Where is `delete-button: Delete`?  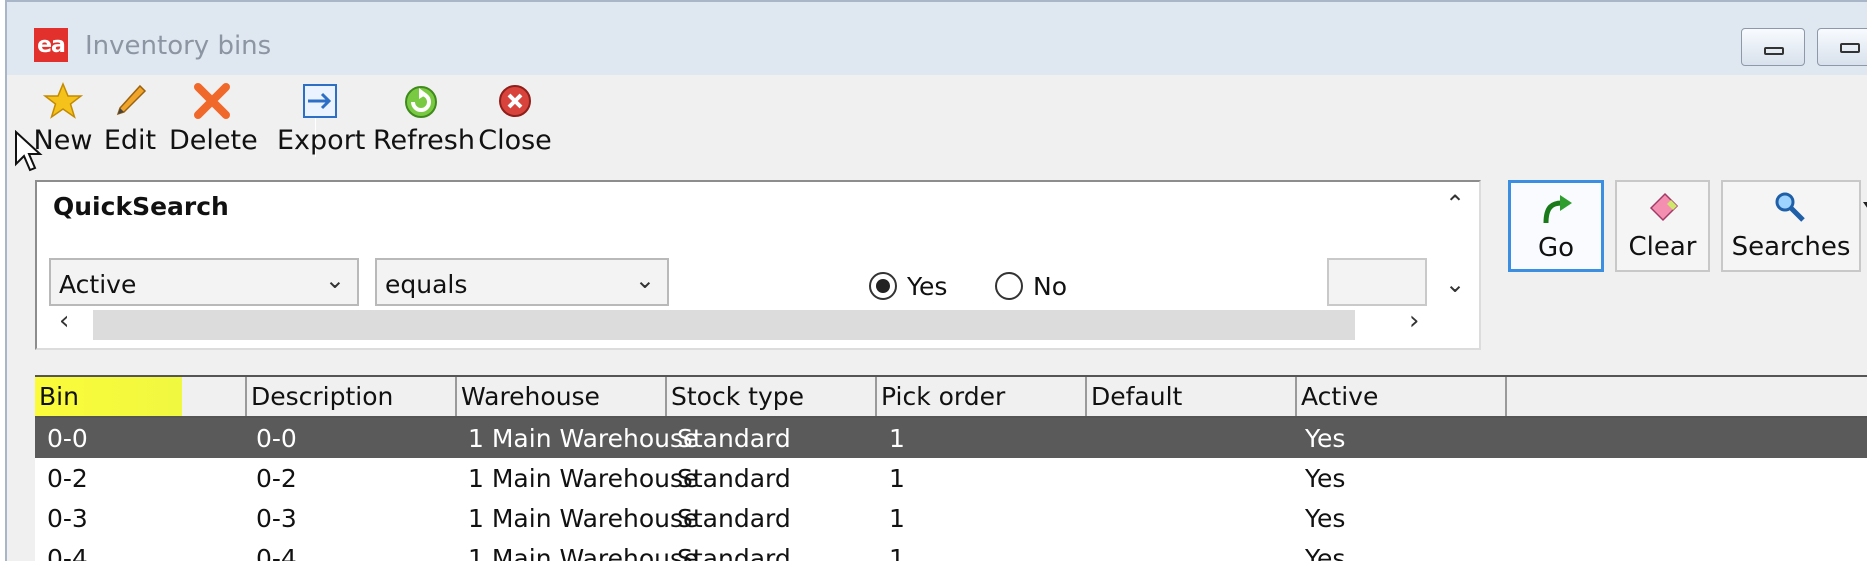 delete-button: Delete is located at coordinates (213, 118).